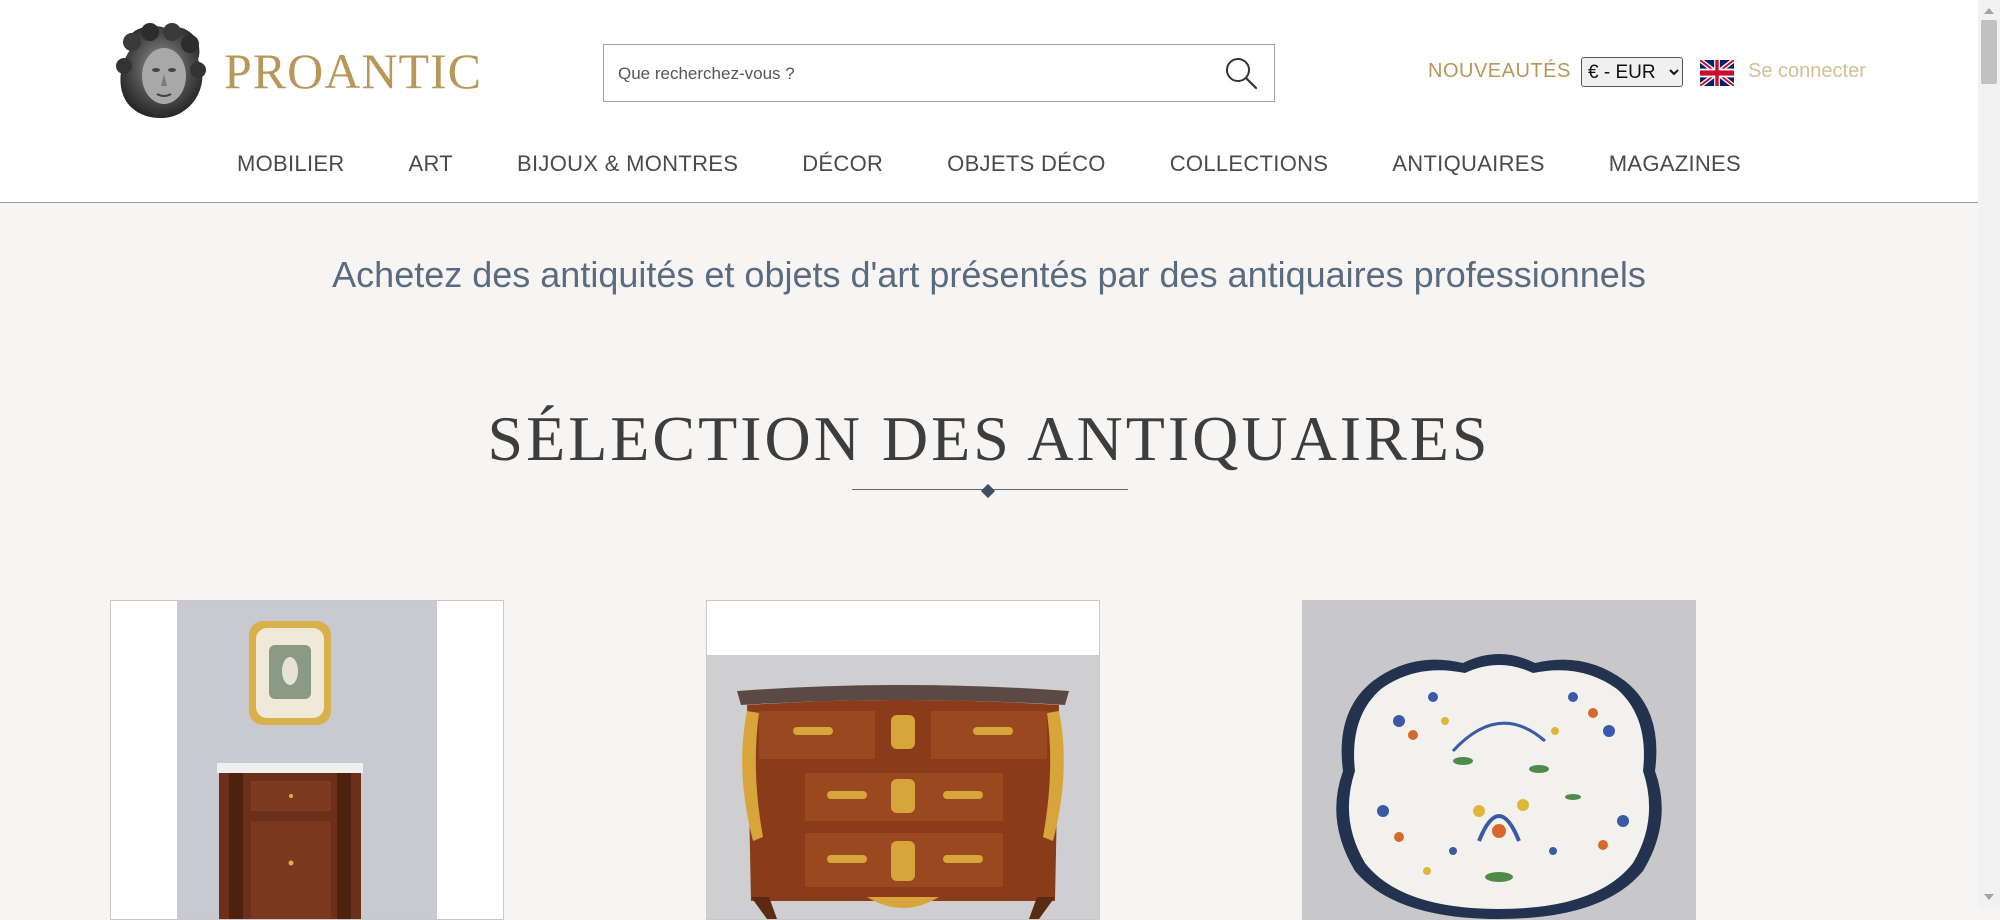 Image resolution: width=2000 pixels, height=920 pixels. I want to click on scroll-down-arrow-icon, so click(1989, 897).